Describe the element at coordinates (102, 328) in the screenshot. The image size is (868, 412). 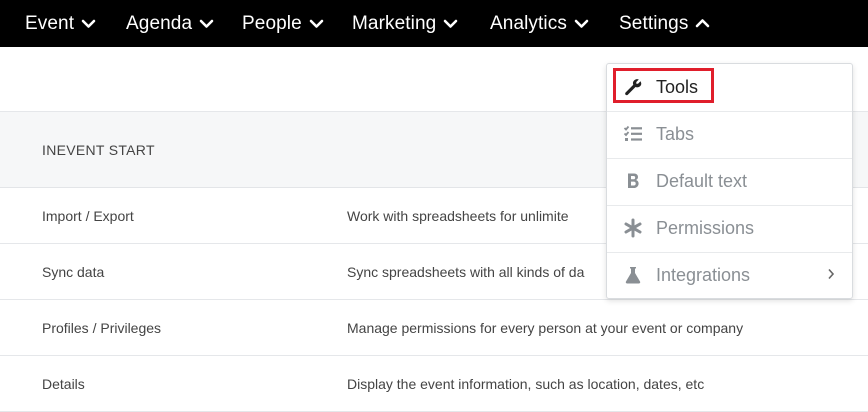
I see `row-name: Profiles / Privileges` at that location.